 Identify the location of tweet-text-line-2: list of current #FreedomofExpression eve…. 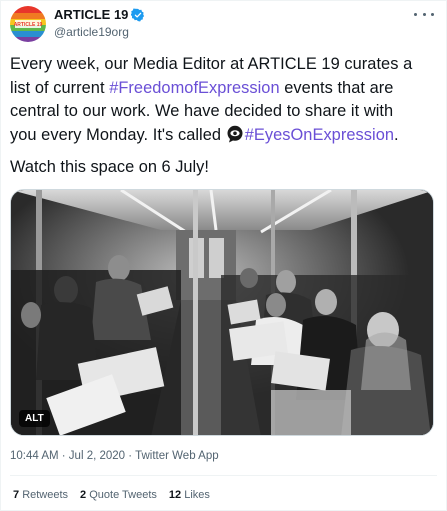
(225, 89).